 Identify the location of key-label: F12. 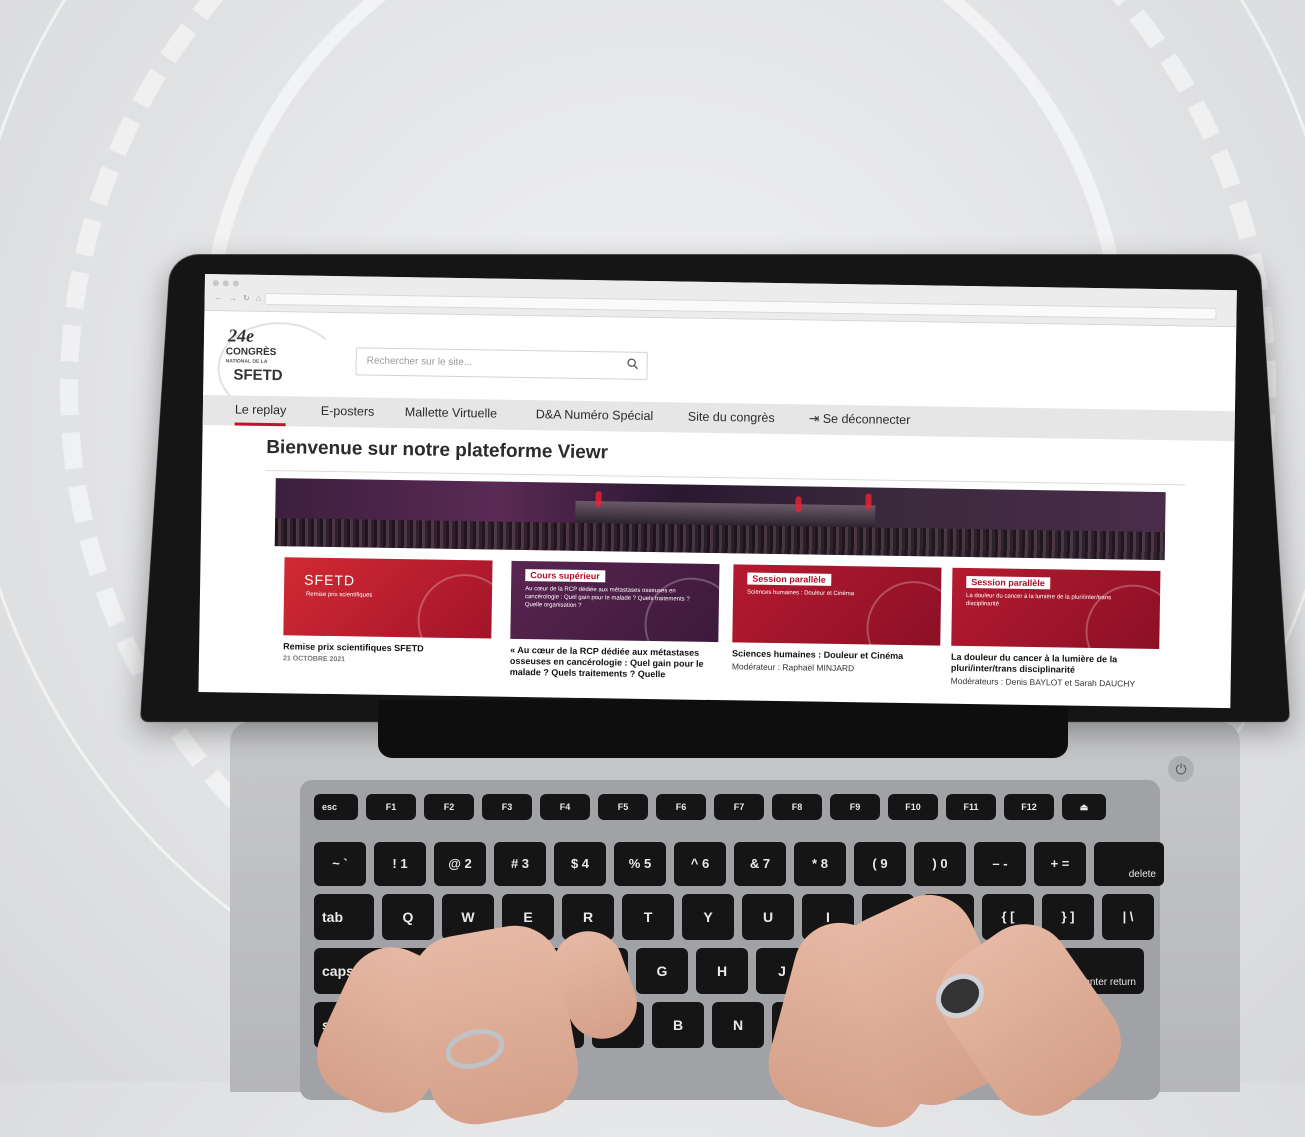
(1029, 807).